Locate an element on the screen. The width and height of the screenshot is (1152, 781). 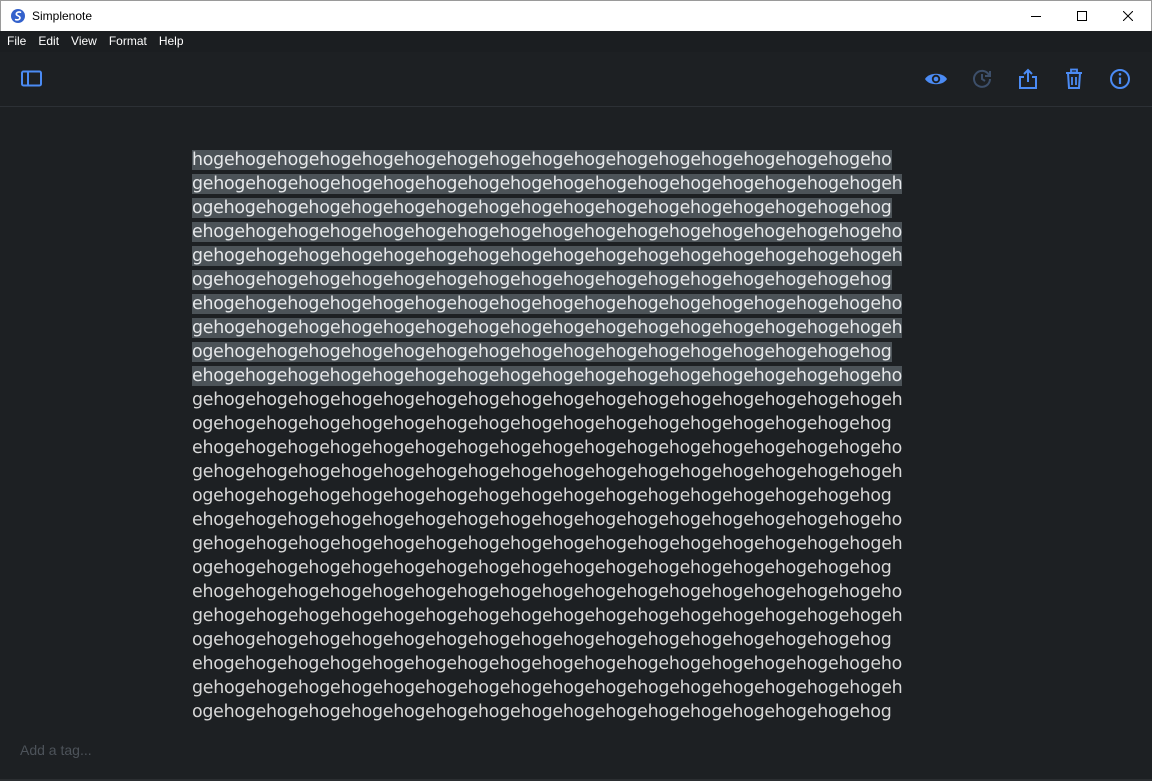
history-button is located at coordinates (982, 79).